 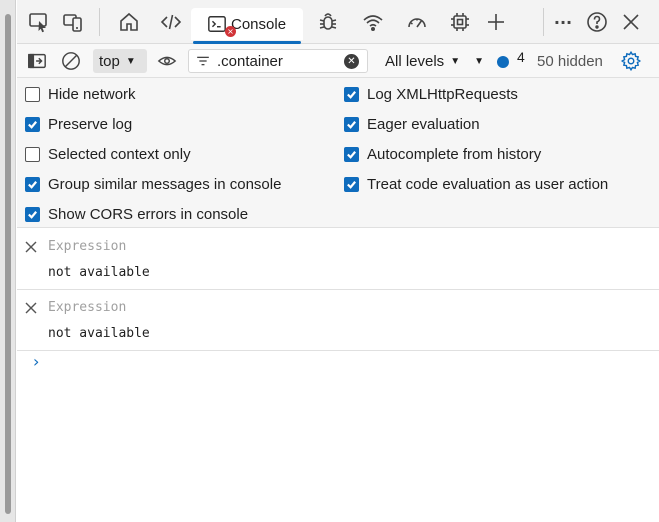 What do you see at coordinates (563, 22) in the screenshot?
I see `more-options-icon: ···` at bounding box center [563, 22].